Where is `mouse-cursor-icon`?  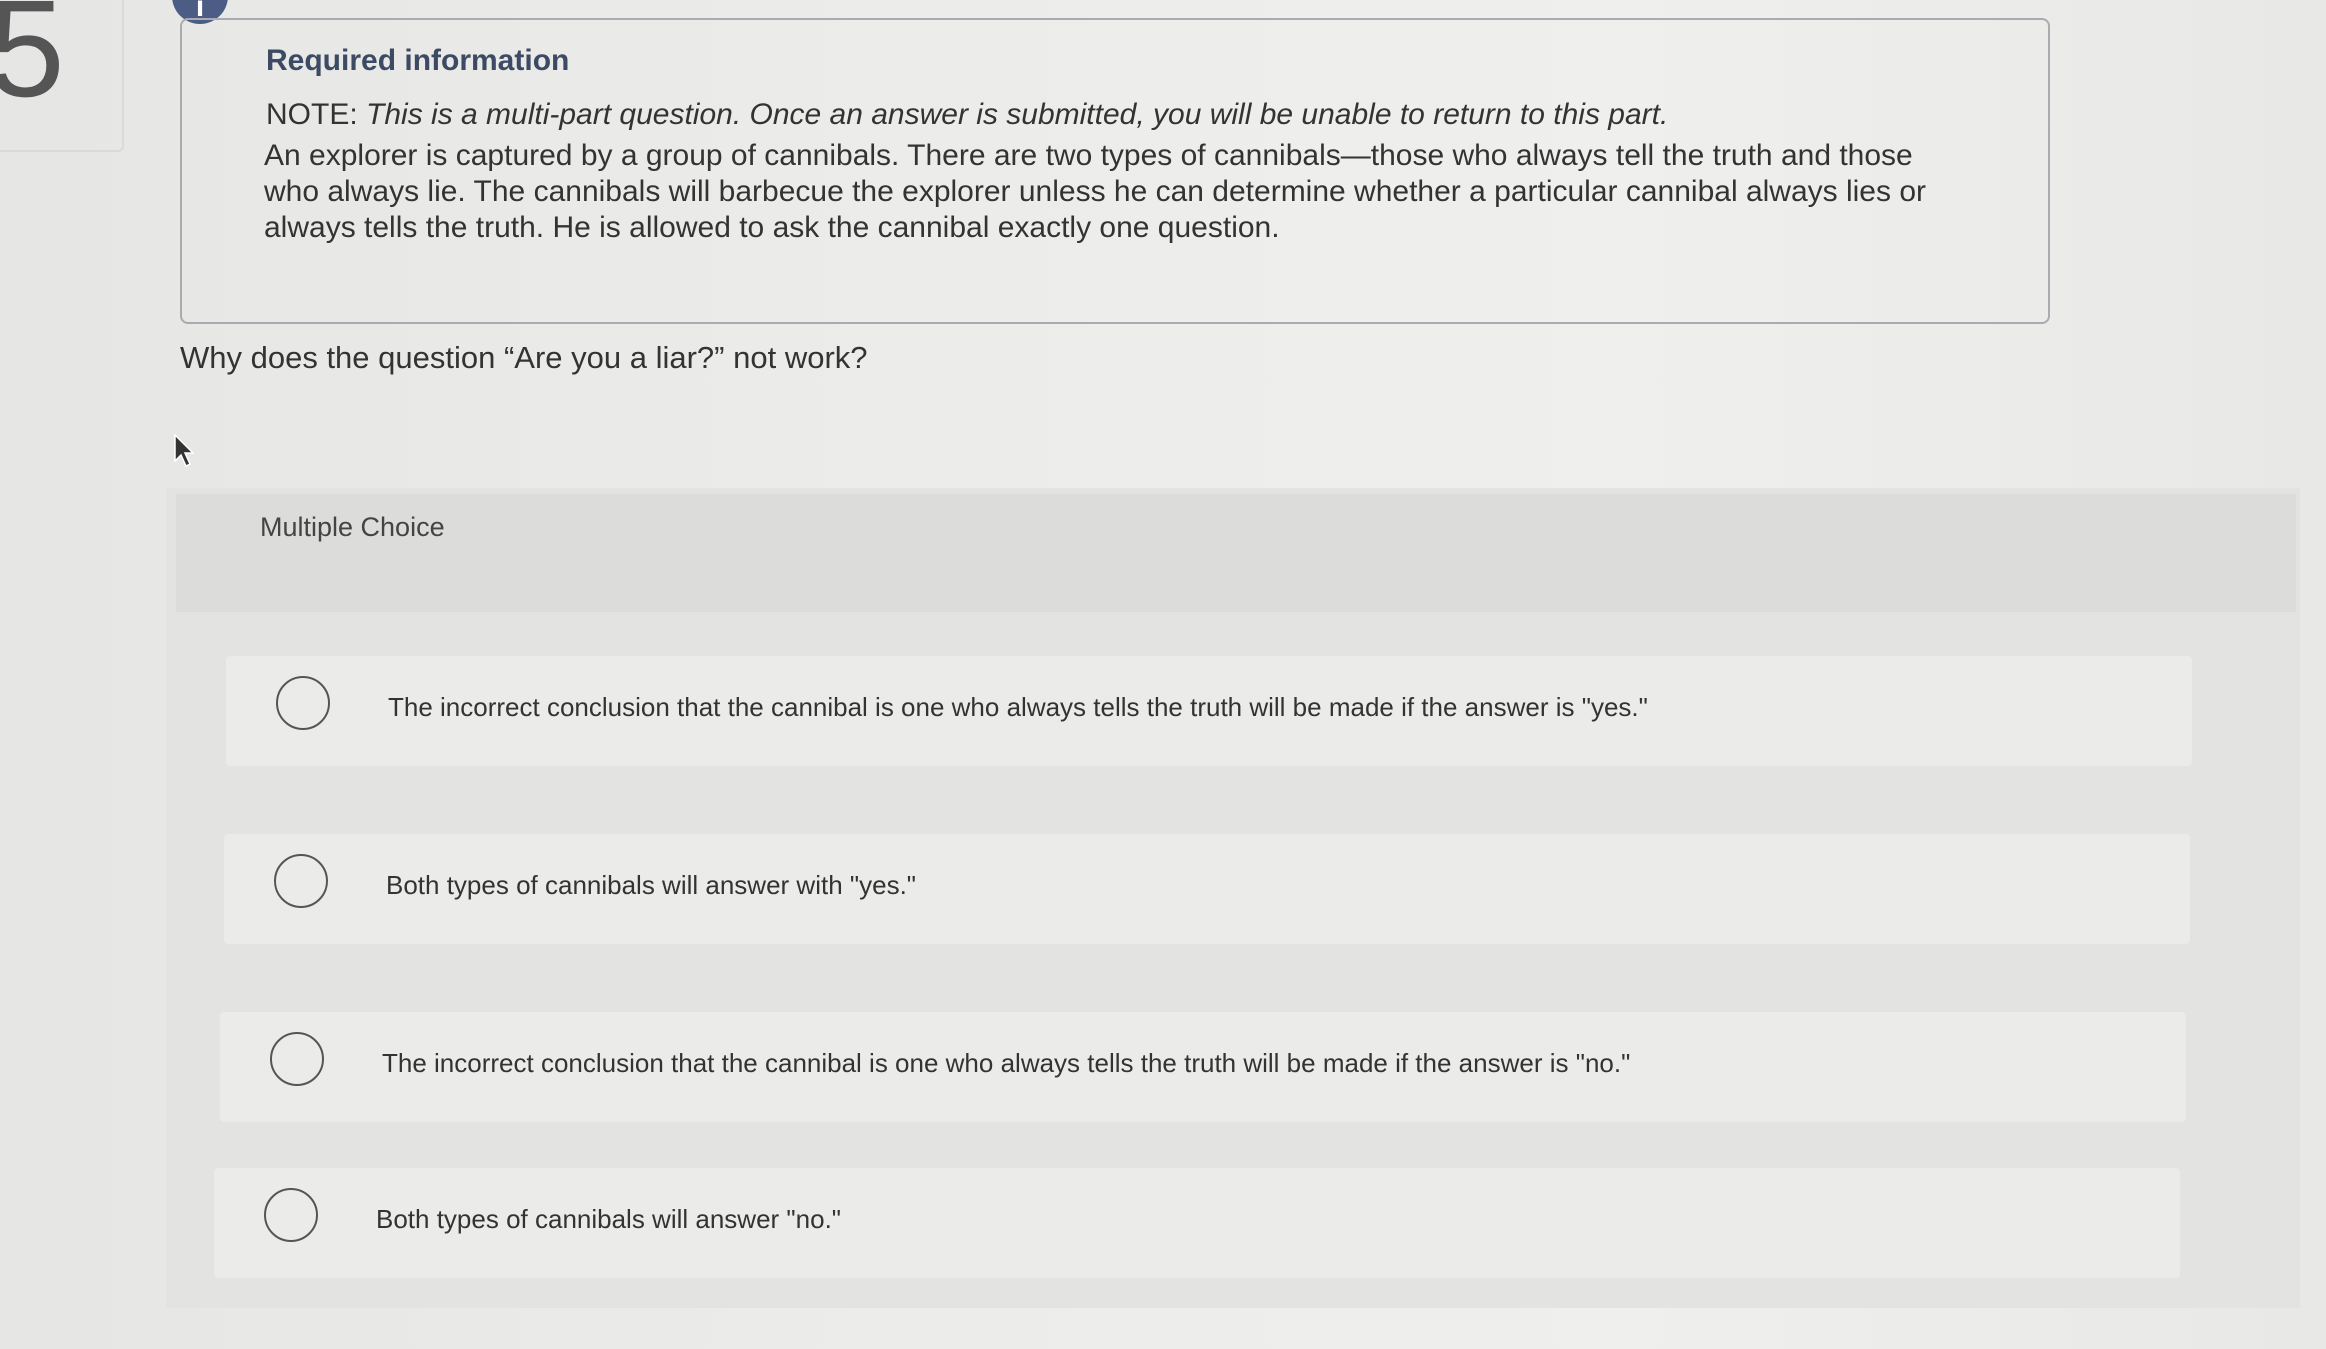
mouse-cursor-icon is located at coordinates (184, 450).